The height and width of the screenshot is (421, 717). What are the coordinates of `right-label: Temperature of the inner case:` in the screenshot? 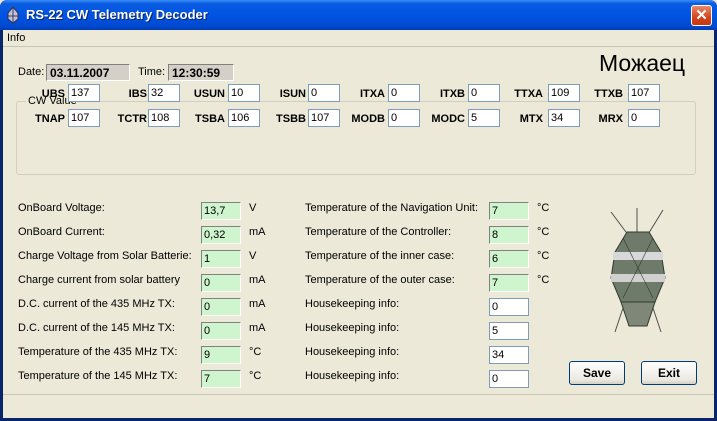 It's located at (380, 256).